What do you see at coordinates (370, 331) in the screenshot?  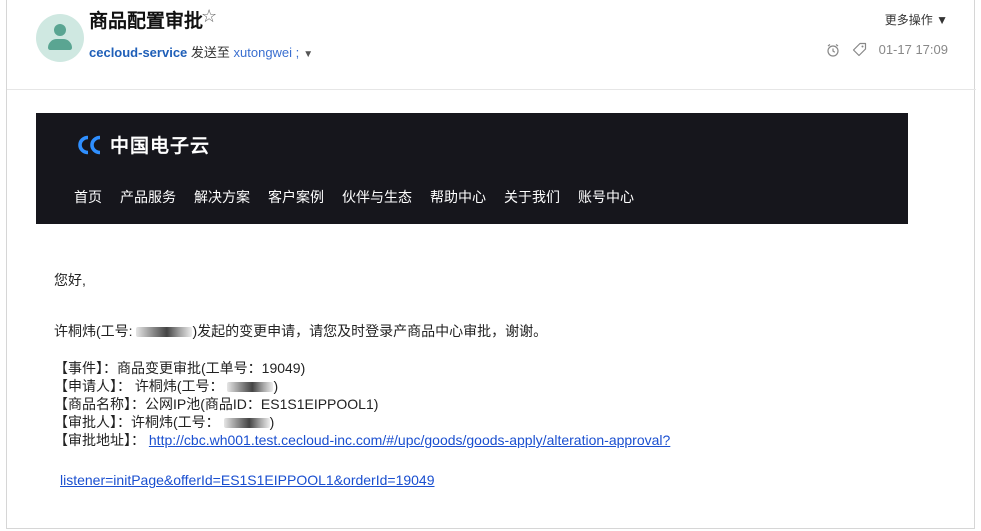 I see `intro-suffix: )发起的变更申请，请您及时登录产商品中心审批，谢谢。` at bounding box center [370, 331].